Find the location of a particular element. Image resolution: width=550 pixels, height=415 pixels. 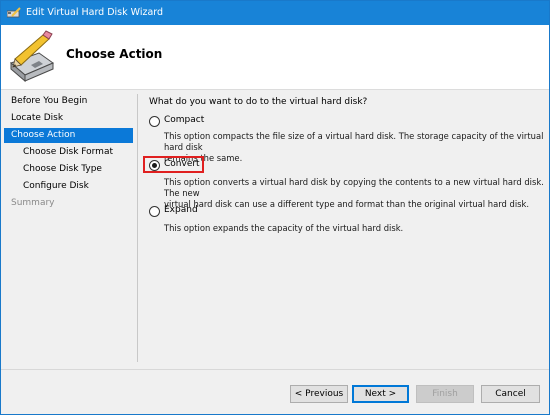

convert-highlight-box is located at coordinates (173, 164).